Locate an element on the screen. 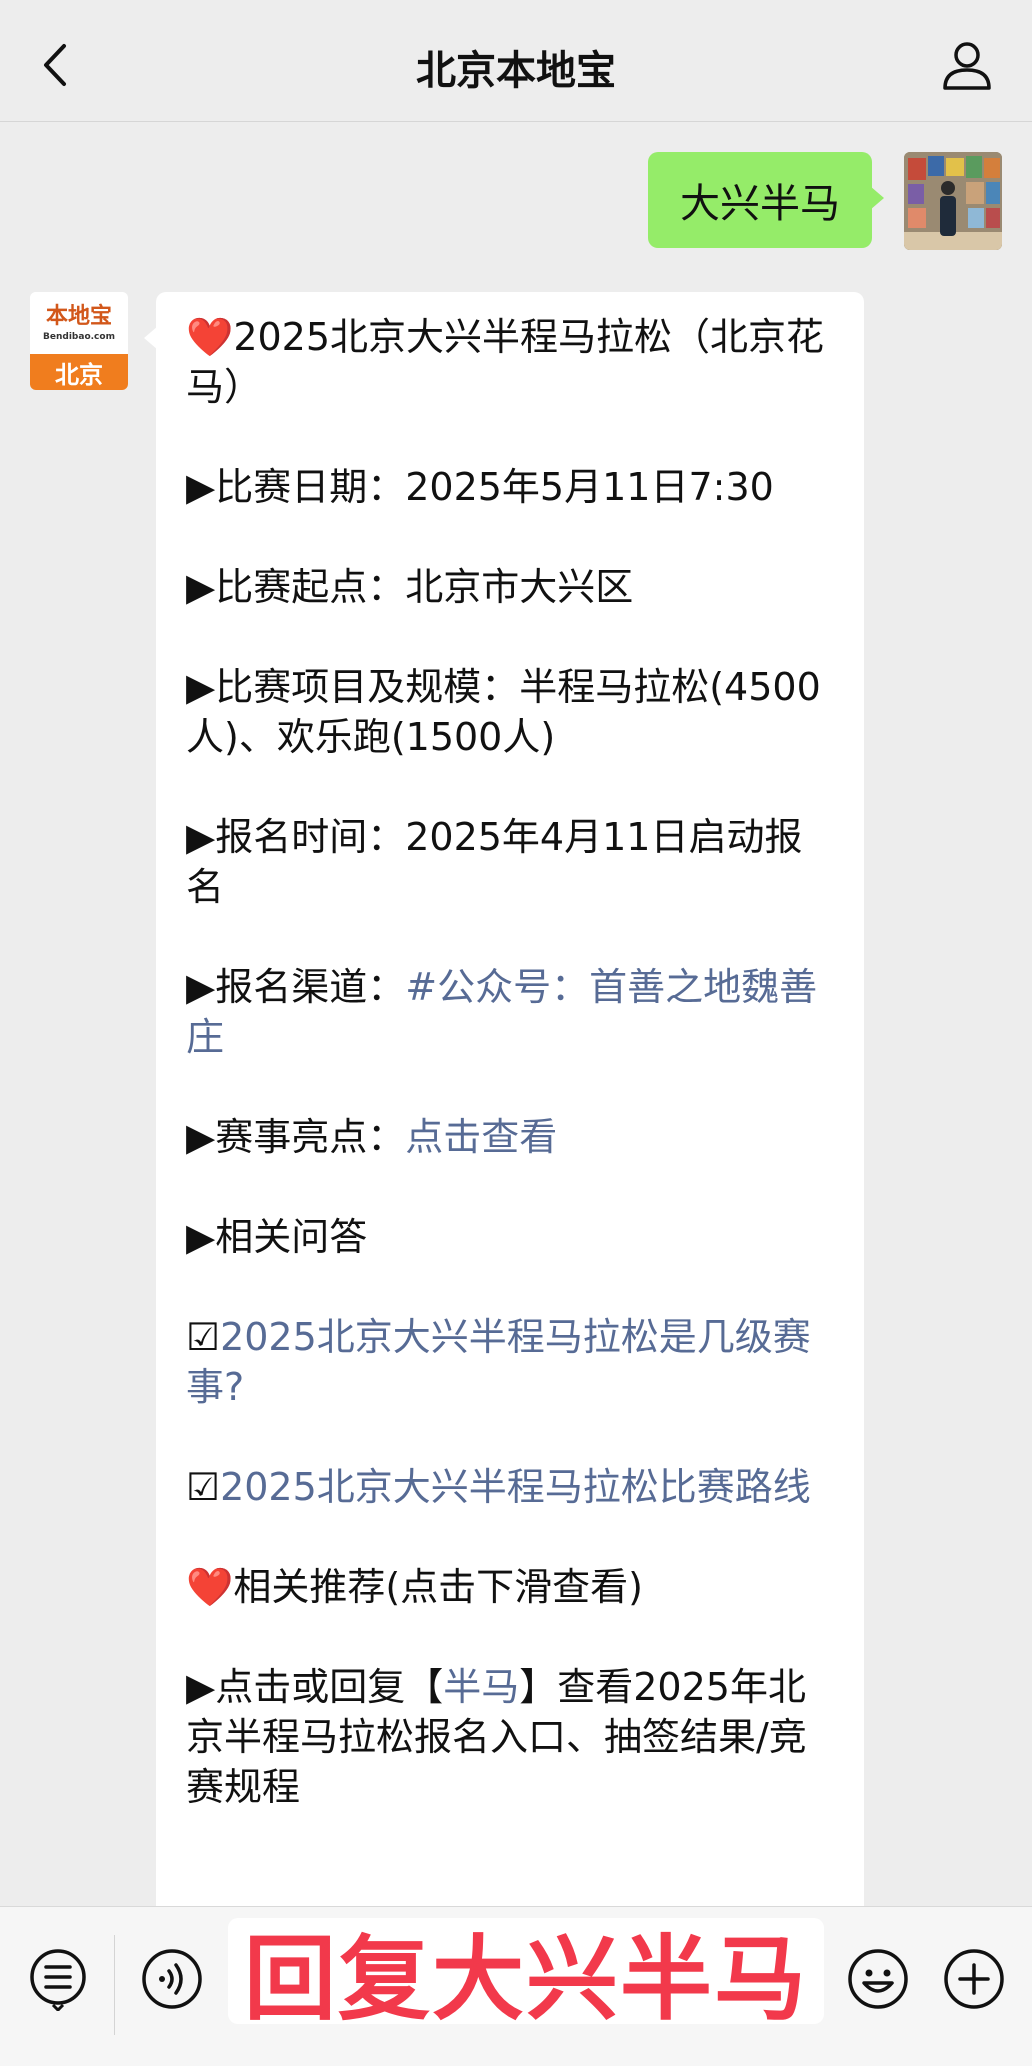  logo-city-label: 北京 is located at coordinates (79, 372).